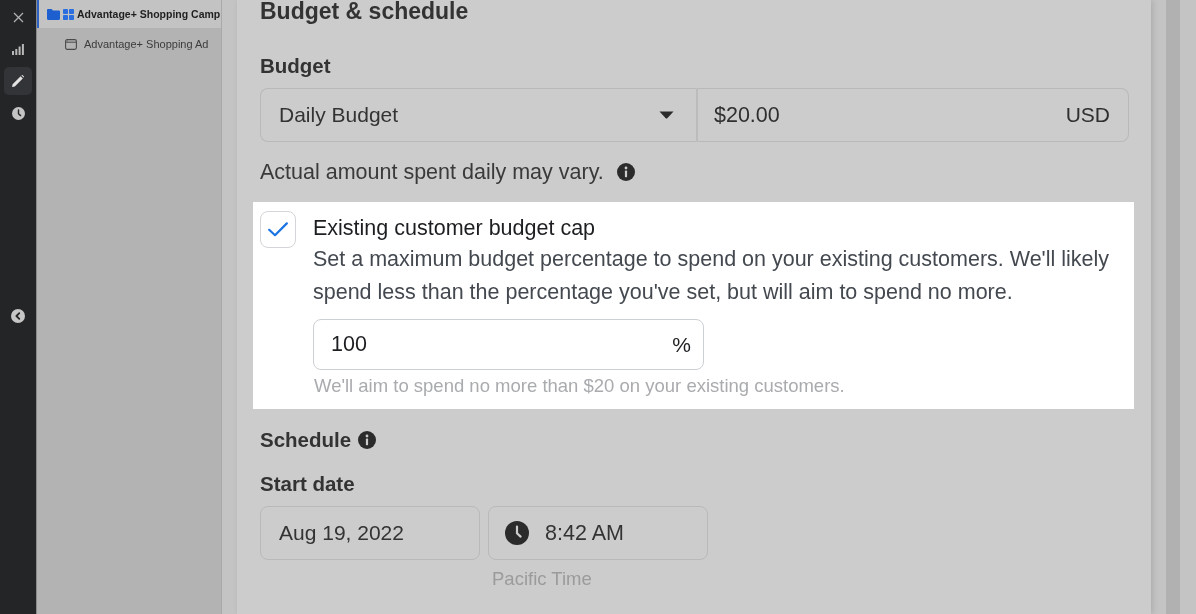 The image size is (1196, 614). Describe the element at coordinates (129, 44) in the screenshot. I see `tree-item: Advantage+ Shopping Ad` at that location.